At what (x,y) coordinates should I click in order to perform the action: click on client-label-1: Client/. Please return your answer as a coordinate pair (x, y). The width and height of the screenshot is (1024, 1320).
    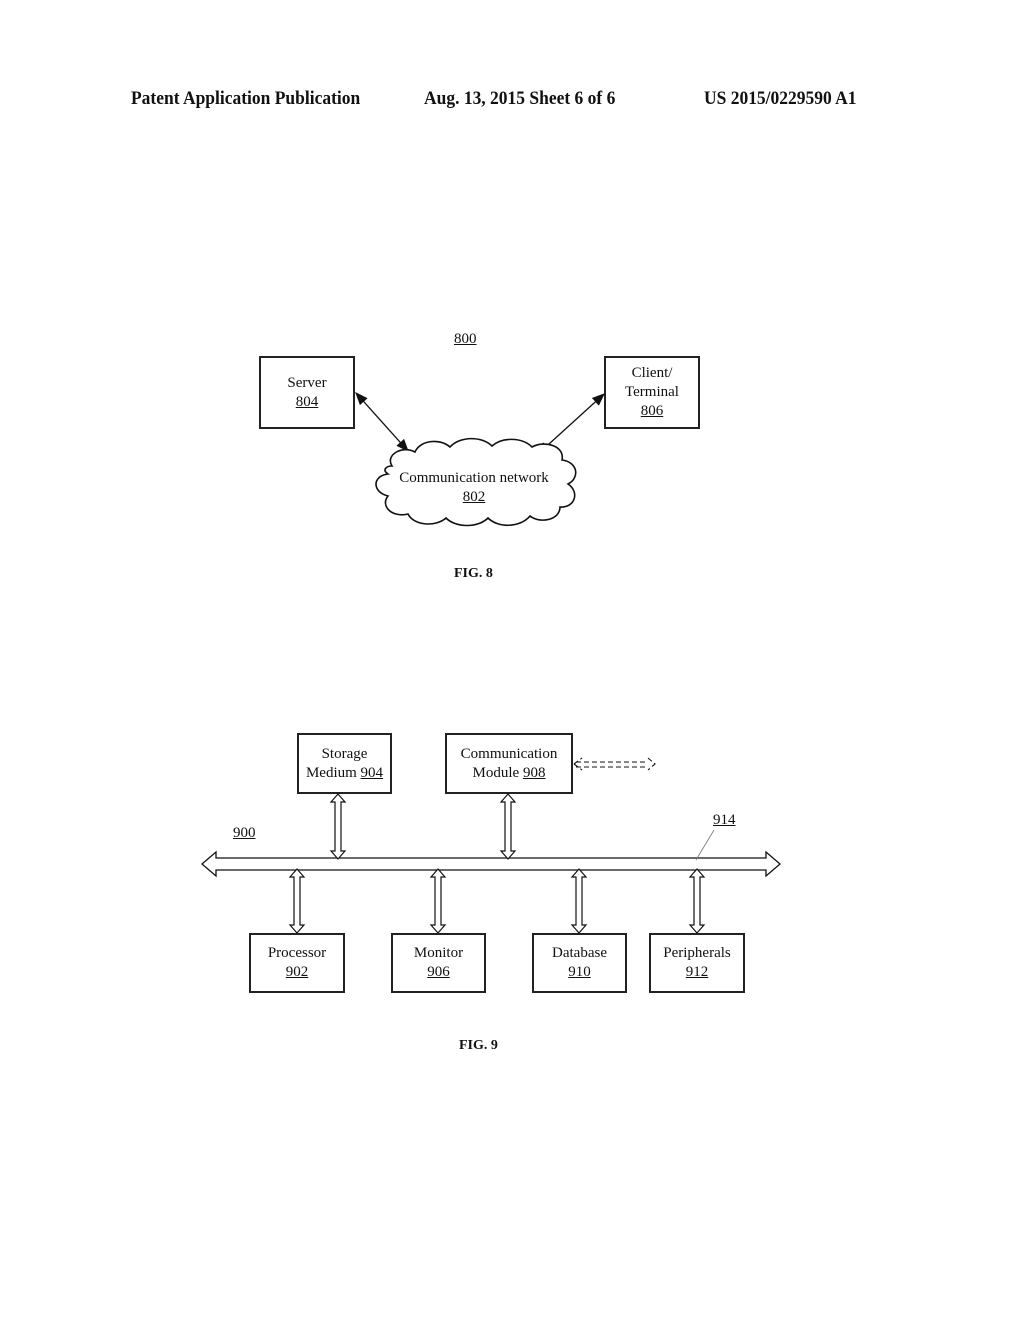
    Looking at the image, I should click on (652, 373).